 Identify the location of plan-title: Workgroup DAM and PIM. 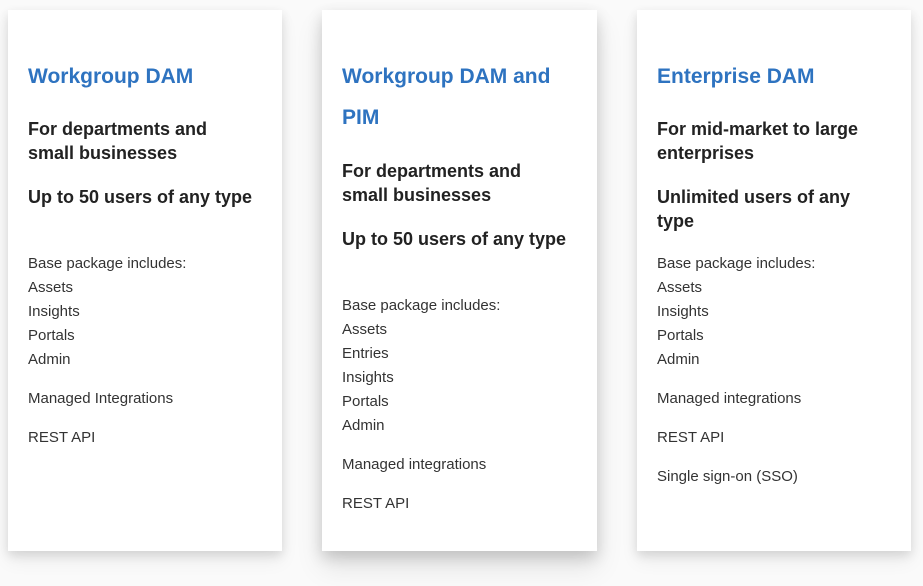
(446, 97).